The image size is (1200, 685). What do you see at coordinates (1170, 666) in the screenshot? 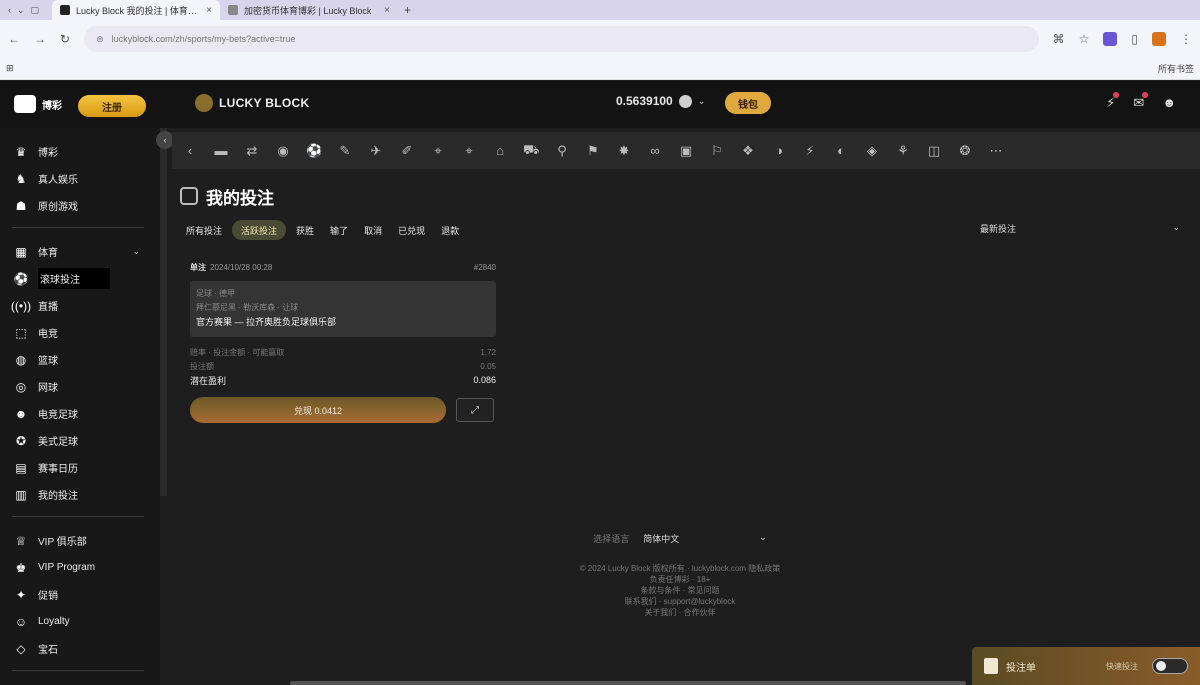
I see `quick-bet-toggle` at bounding box center [1170, 666].